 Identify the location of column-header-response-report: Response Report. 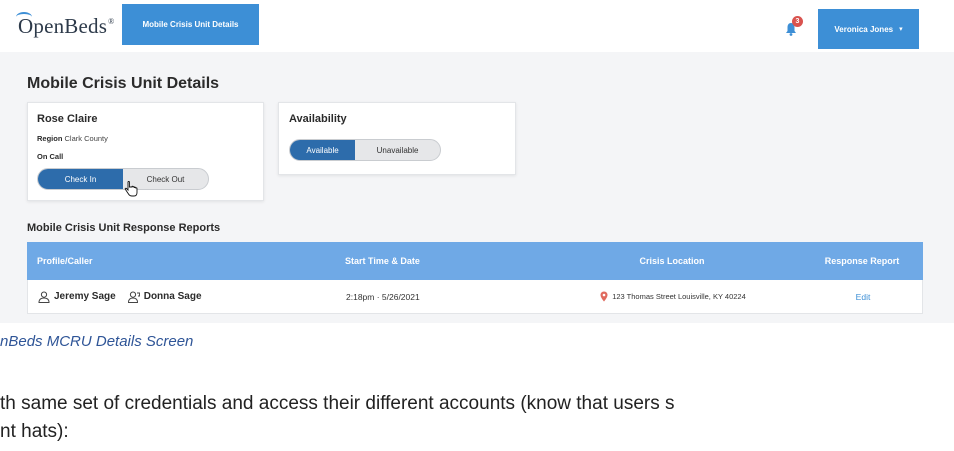
(862, 261).